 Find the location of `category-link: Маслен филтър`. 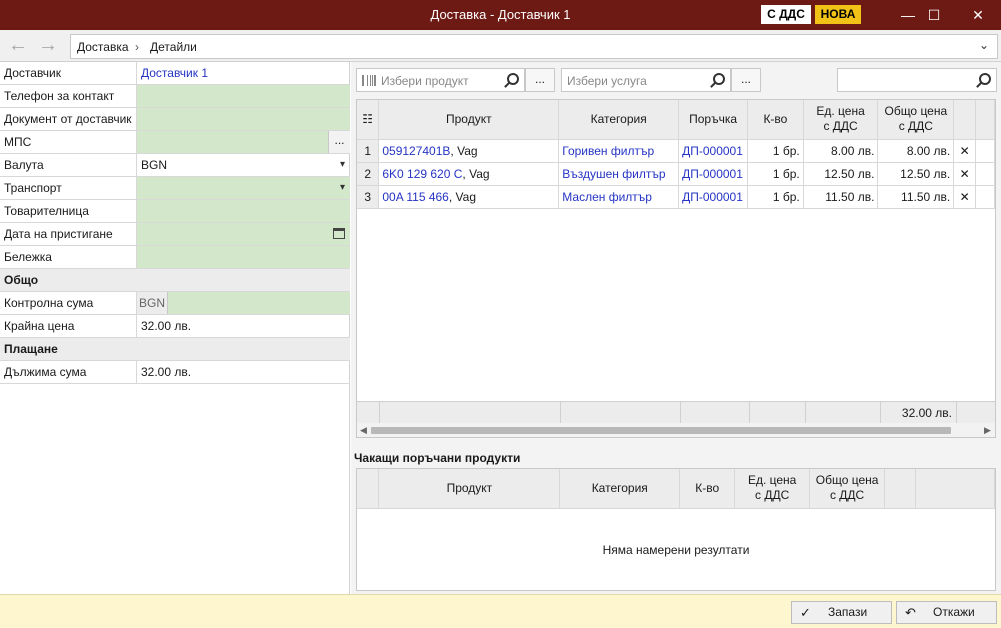

category-link: Маслен филтър is located at coordinates (619, 197).